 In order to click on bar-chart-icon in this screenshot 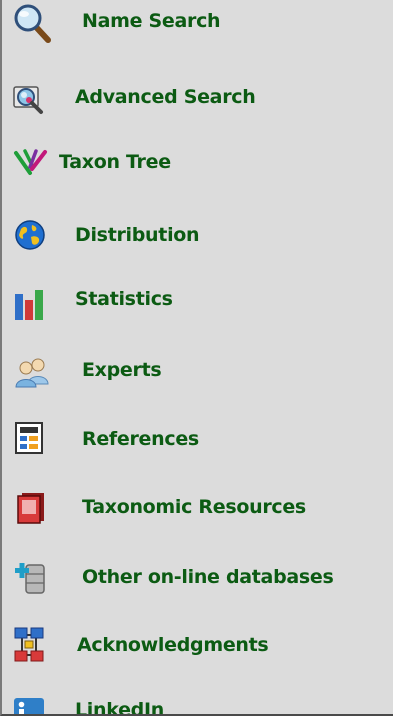, I will do `click(30, 303)`.